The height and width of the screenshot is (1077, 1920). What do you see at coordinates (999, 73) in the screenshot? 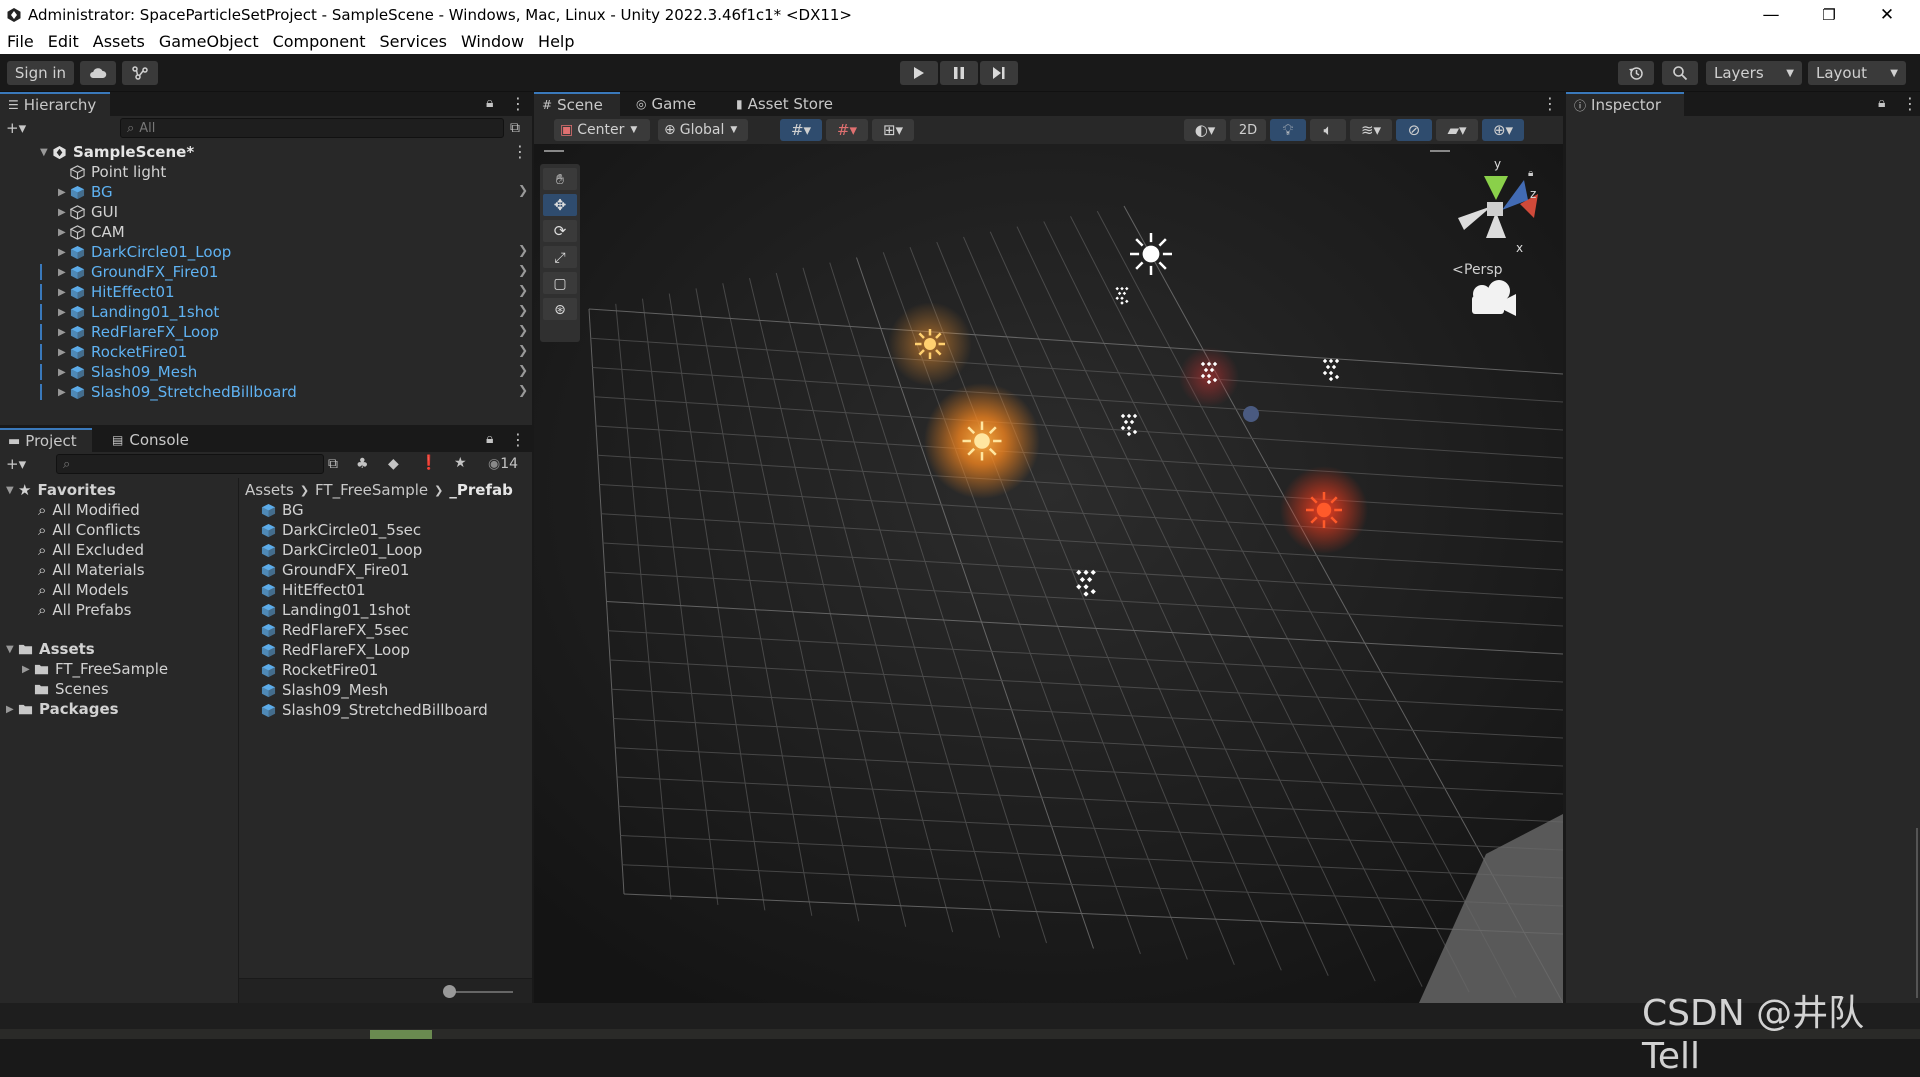
I see `step-button` at bounding box center [999, 73].